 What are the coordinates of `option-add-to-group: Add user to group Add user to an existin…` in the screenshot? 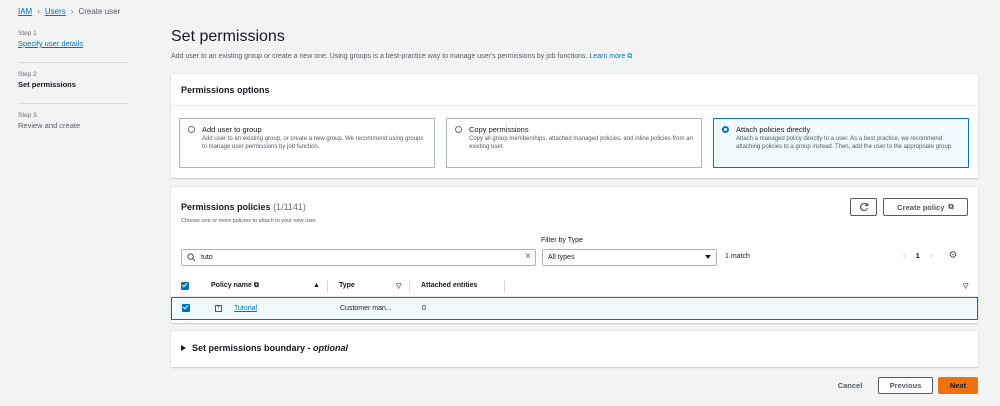 It's located at (307, 143).